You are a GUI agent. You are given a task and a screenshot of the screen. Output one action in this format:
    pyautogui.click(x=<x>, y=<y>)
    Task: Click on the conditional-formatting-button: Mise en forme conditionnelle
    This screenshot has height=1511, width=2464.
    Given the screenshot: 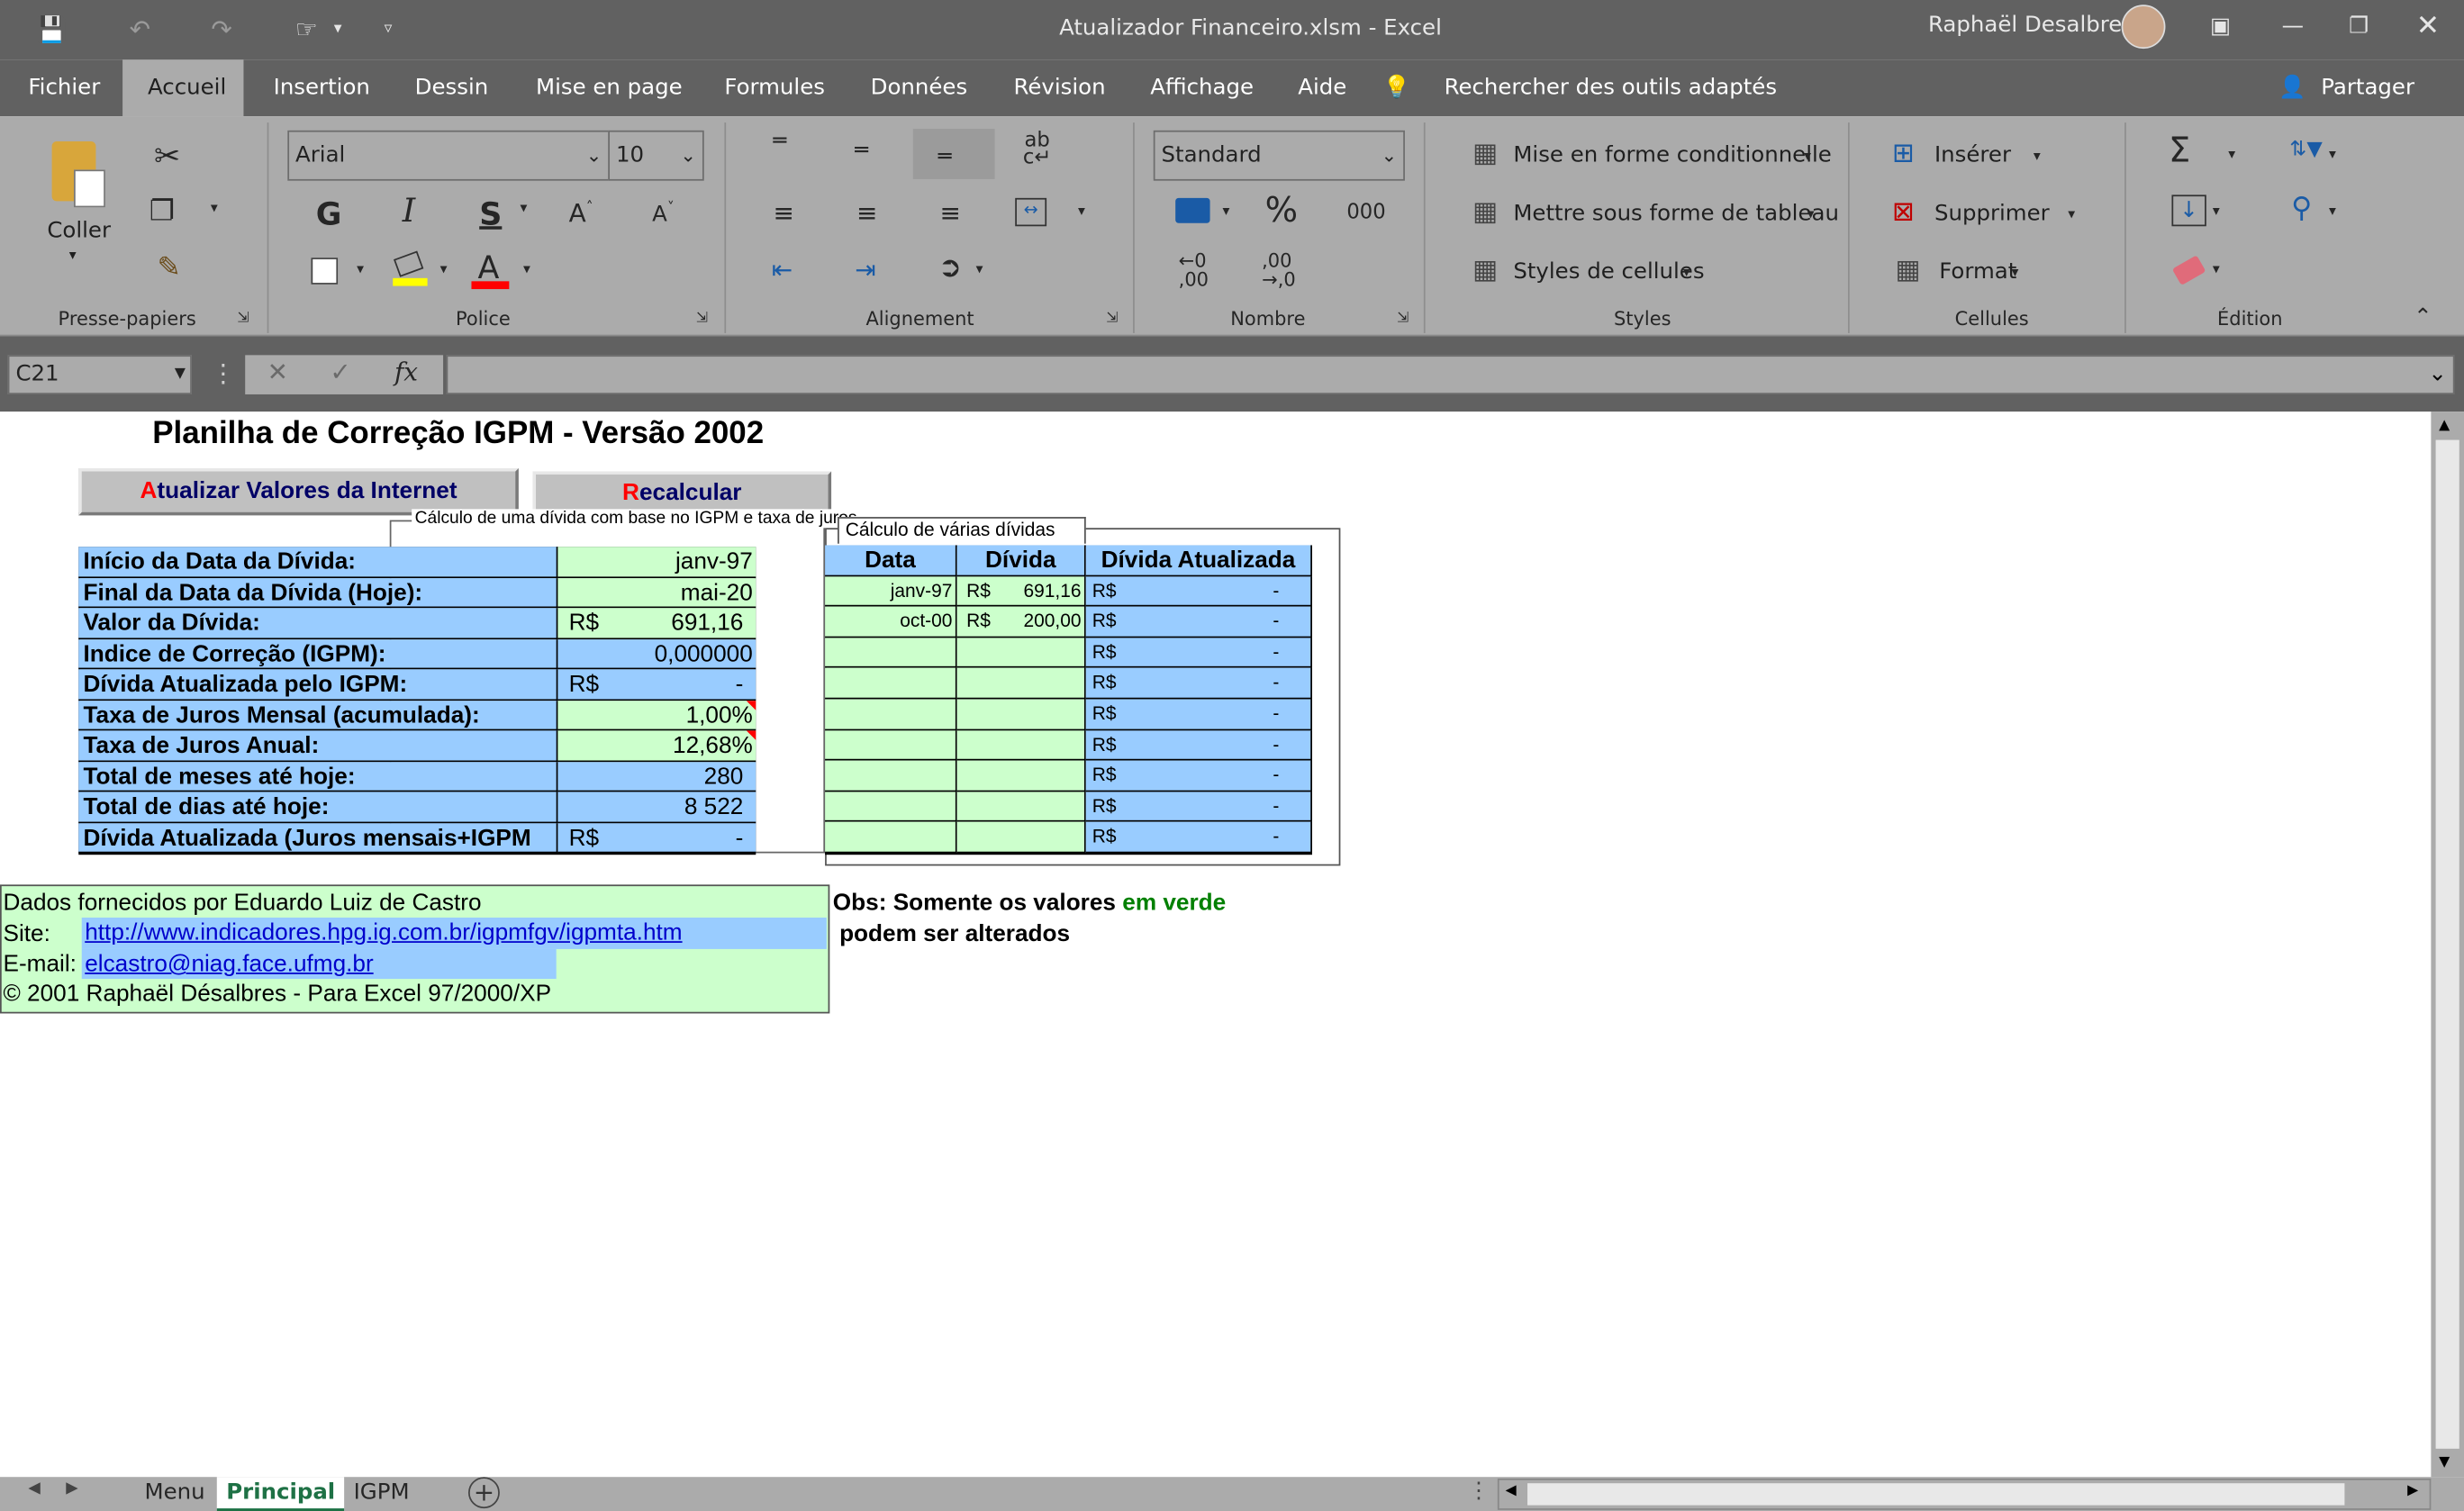 What is the action you would take?
    pyautogui.click(x=1672, y=155)
    